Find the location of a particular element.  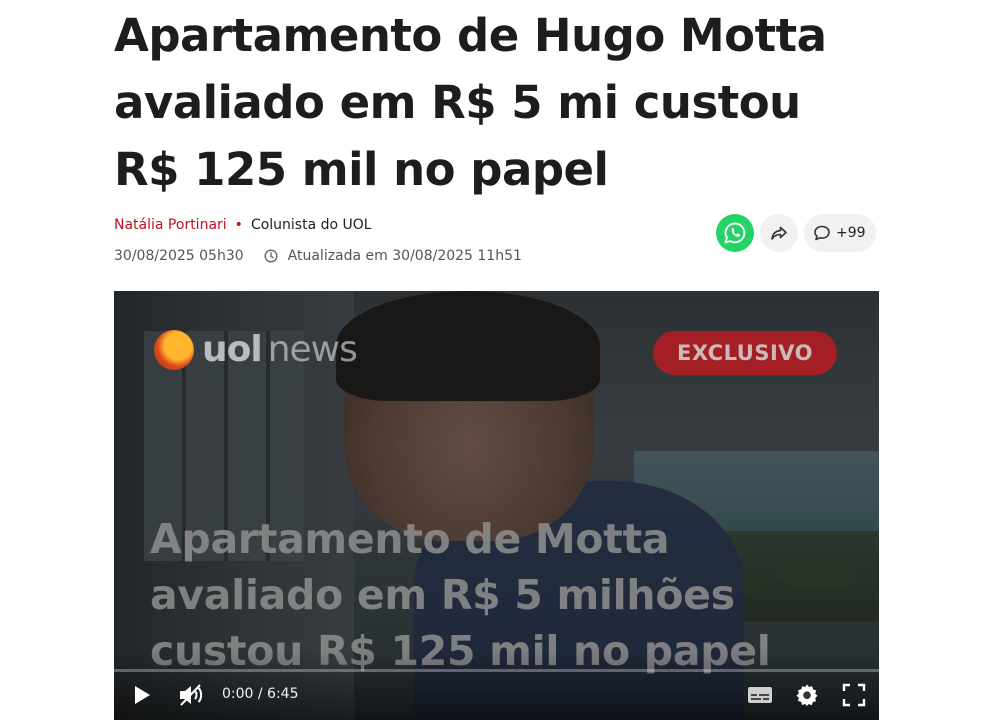

uol-circle-icon is located at coordinates (174, 349).